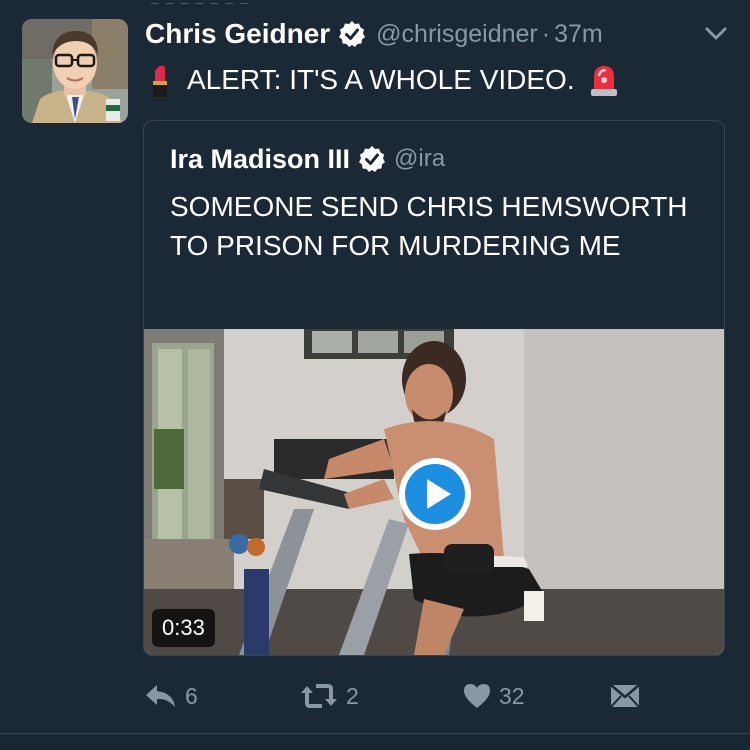 The width and height of the screenshot is (750, 750). Describe the element at coordinates (215, 2) in the screenshot. I see `previous-tweet-remnant` at that location.